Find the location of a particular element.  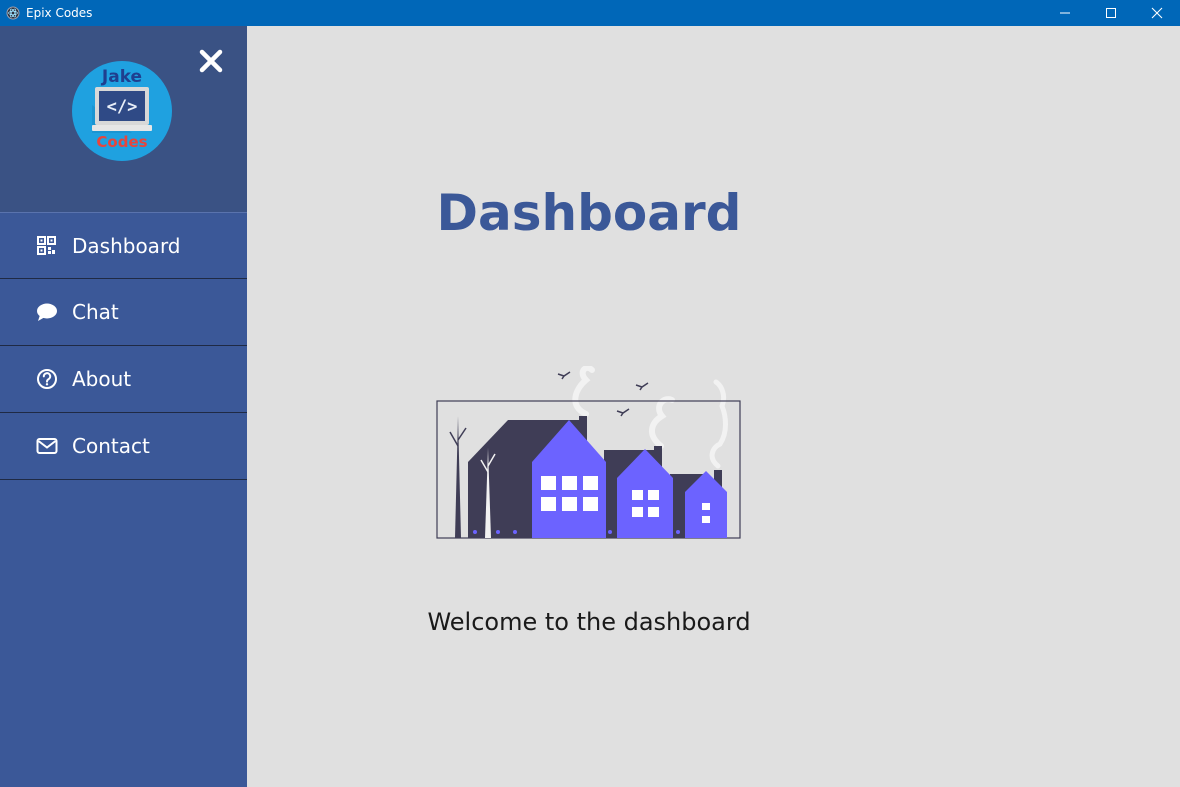

close-sidebar-button is located at coordinates (211, 61).